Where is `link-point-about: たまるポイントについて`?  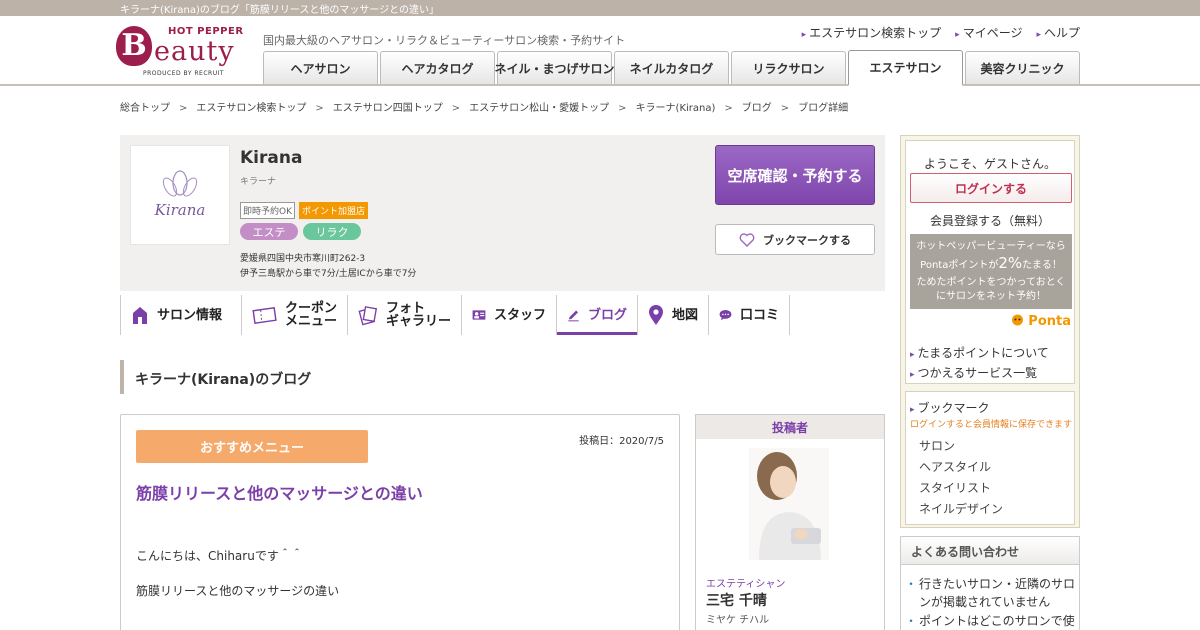
link-point-about: たまるポイントについて is located at coordinates (979, 354).